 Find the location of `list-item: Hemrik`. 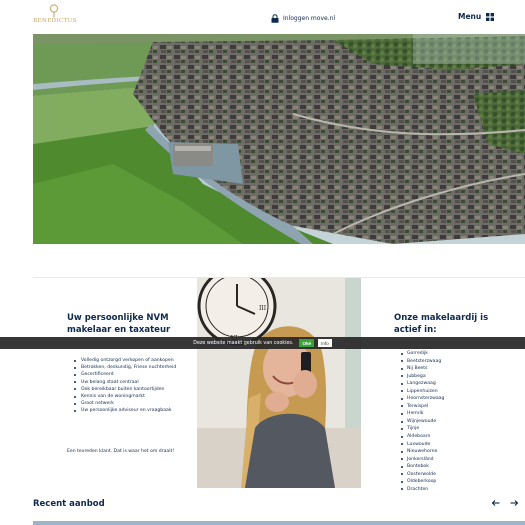

list-item: Hemrik is located at coordinates (420, 414).